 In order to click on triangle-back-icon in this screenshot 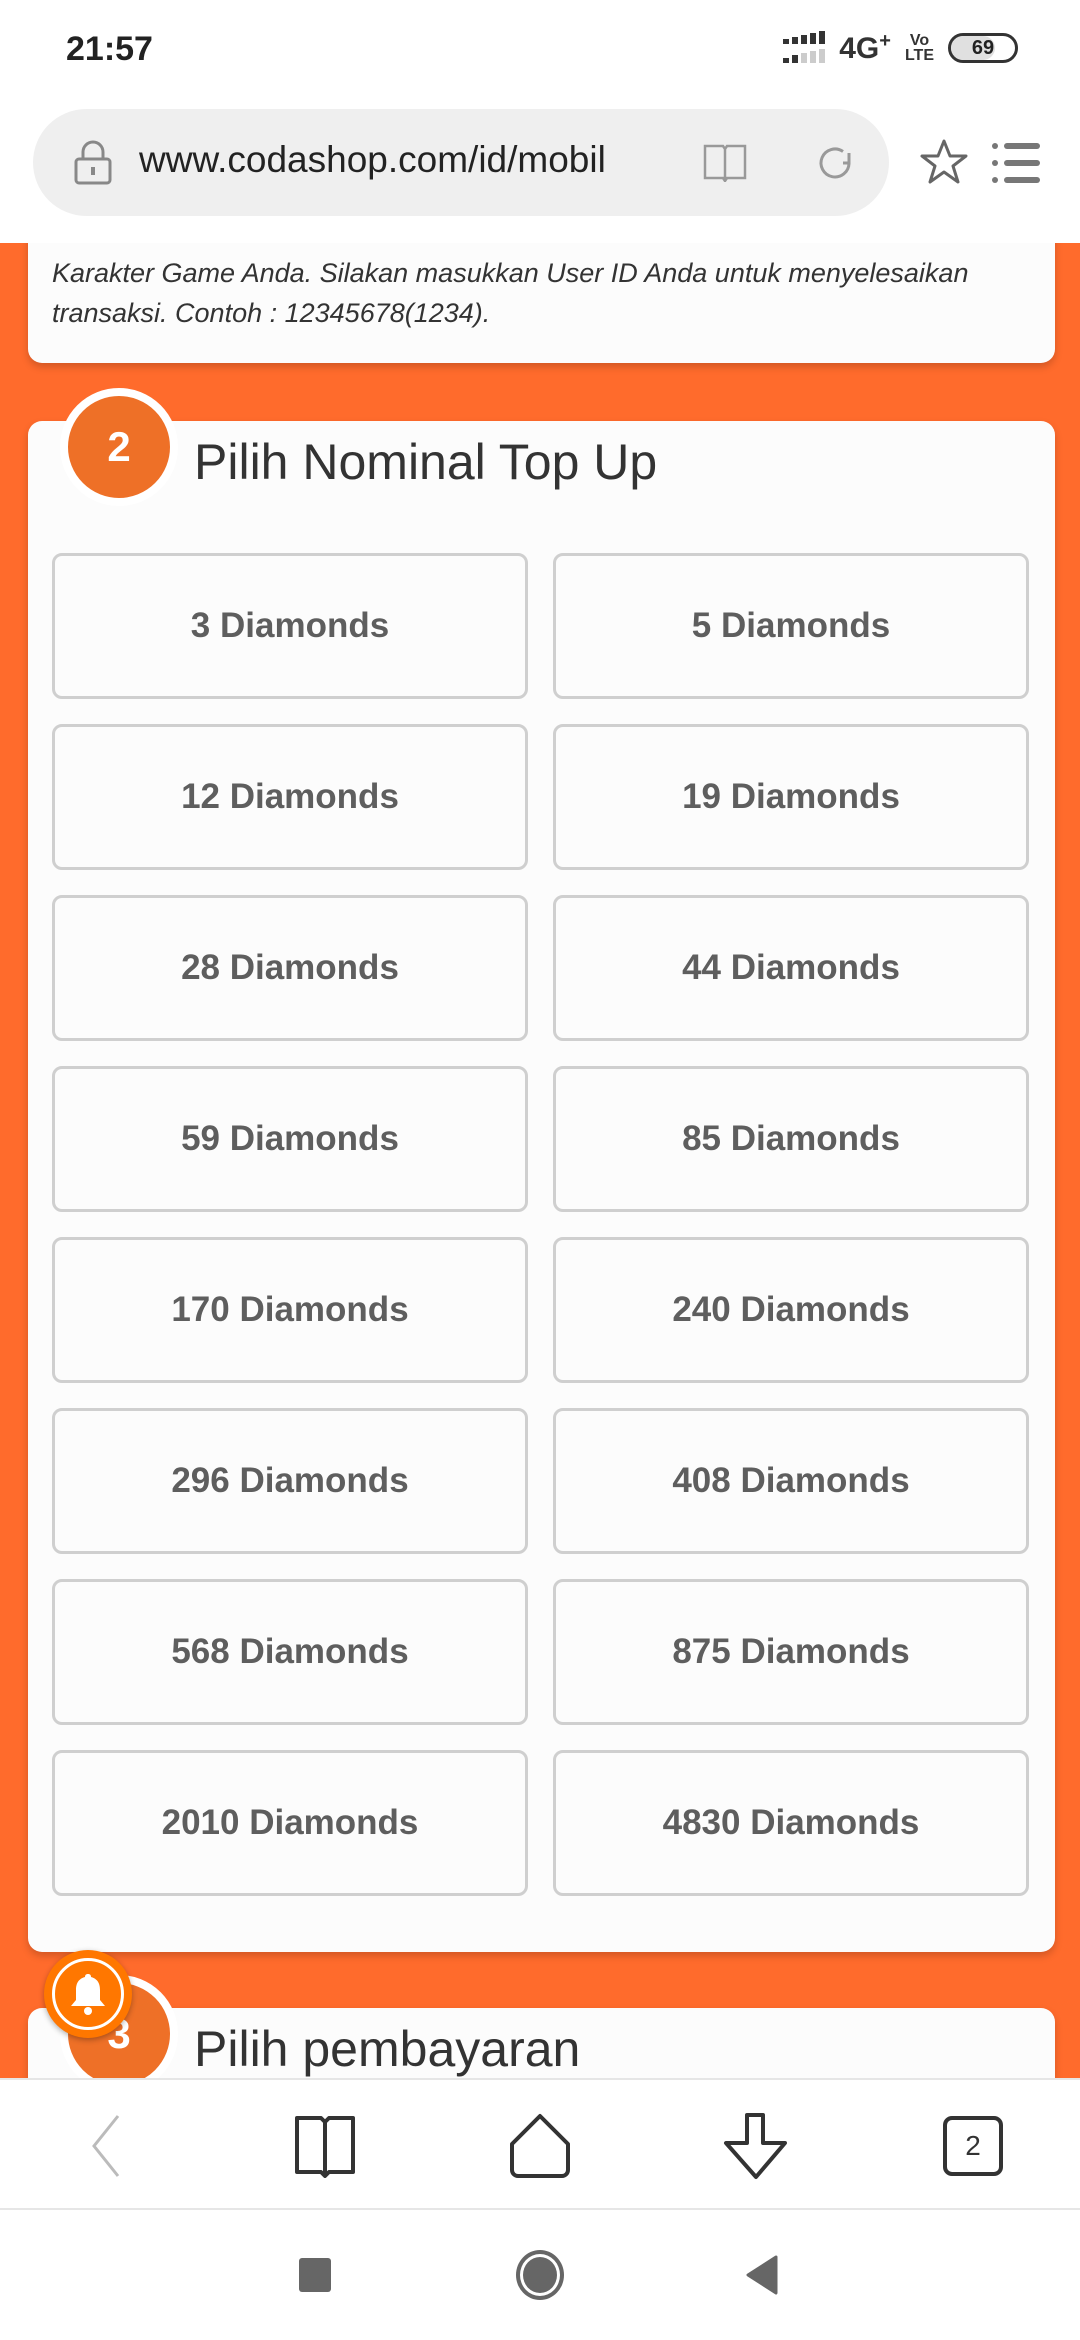, I will do `click(762, 2275)`.